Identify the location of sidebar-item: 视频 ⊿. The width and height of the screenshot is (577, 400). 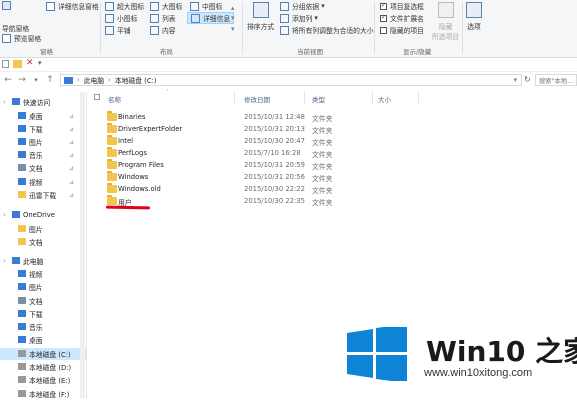
(43, 182).